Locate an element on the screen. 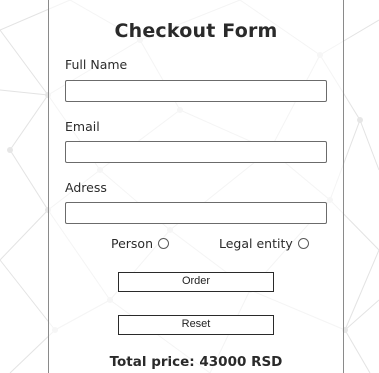 This screenshot has height=373, width=379. full-name-label: Full Name is located at coordinates (96, 64).